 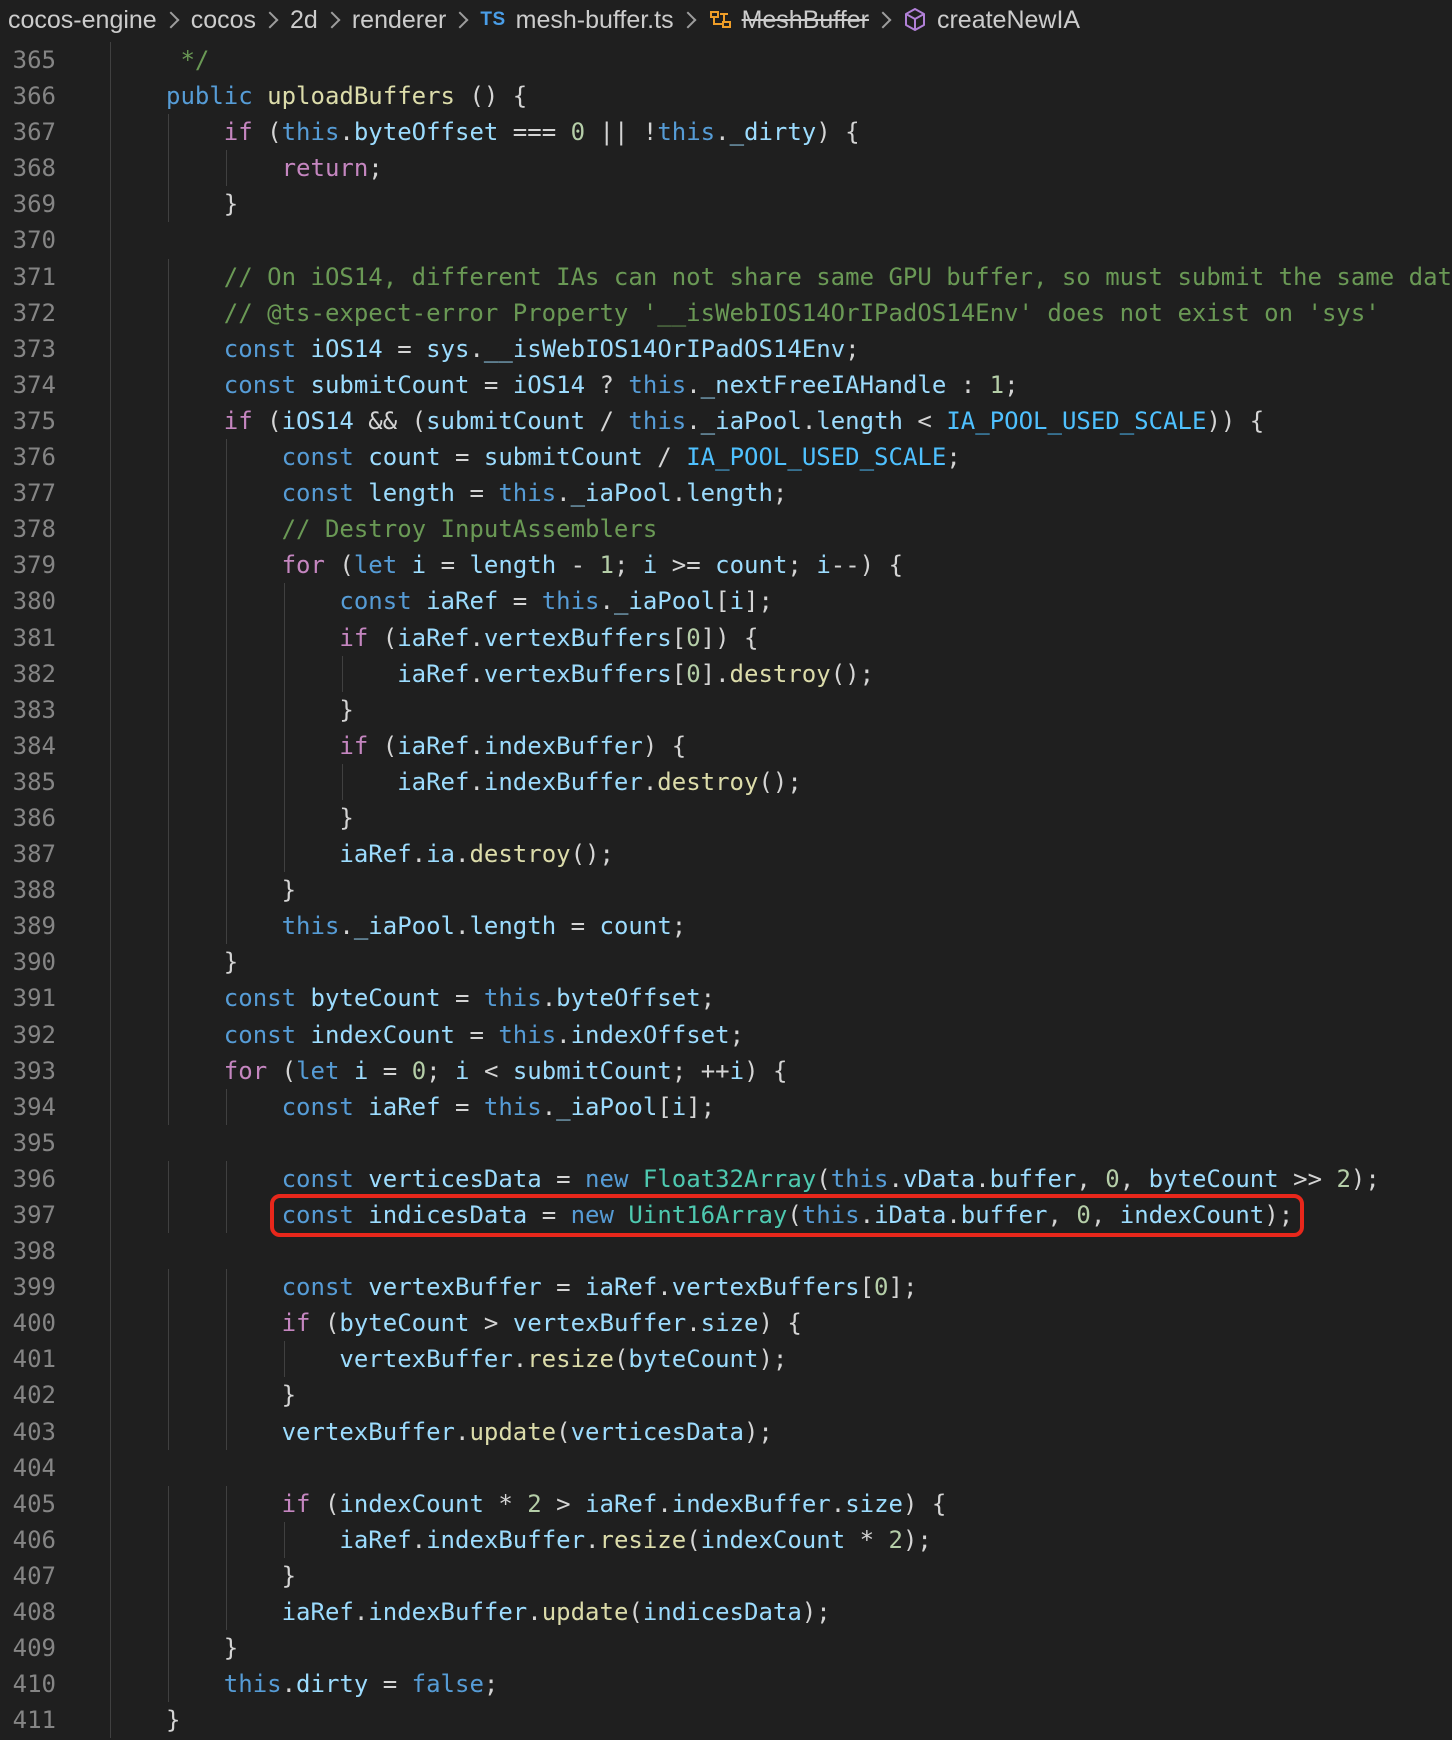 What do you see at coordinates (28, 746) in the screenshot?
I see `line-number: 384` at bounding box center [28, 746].